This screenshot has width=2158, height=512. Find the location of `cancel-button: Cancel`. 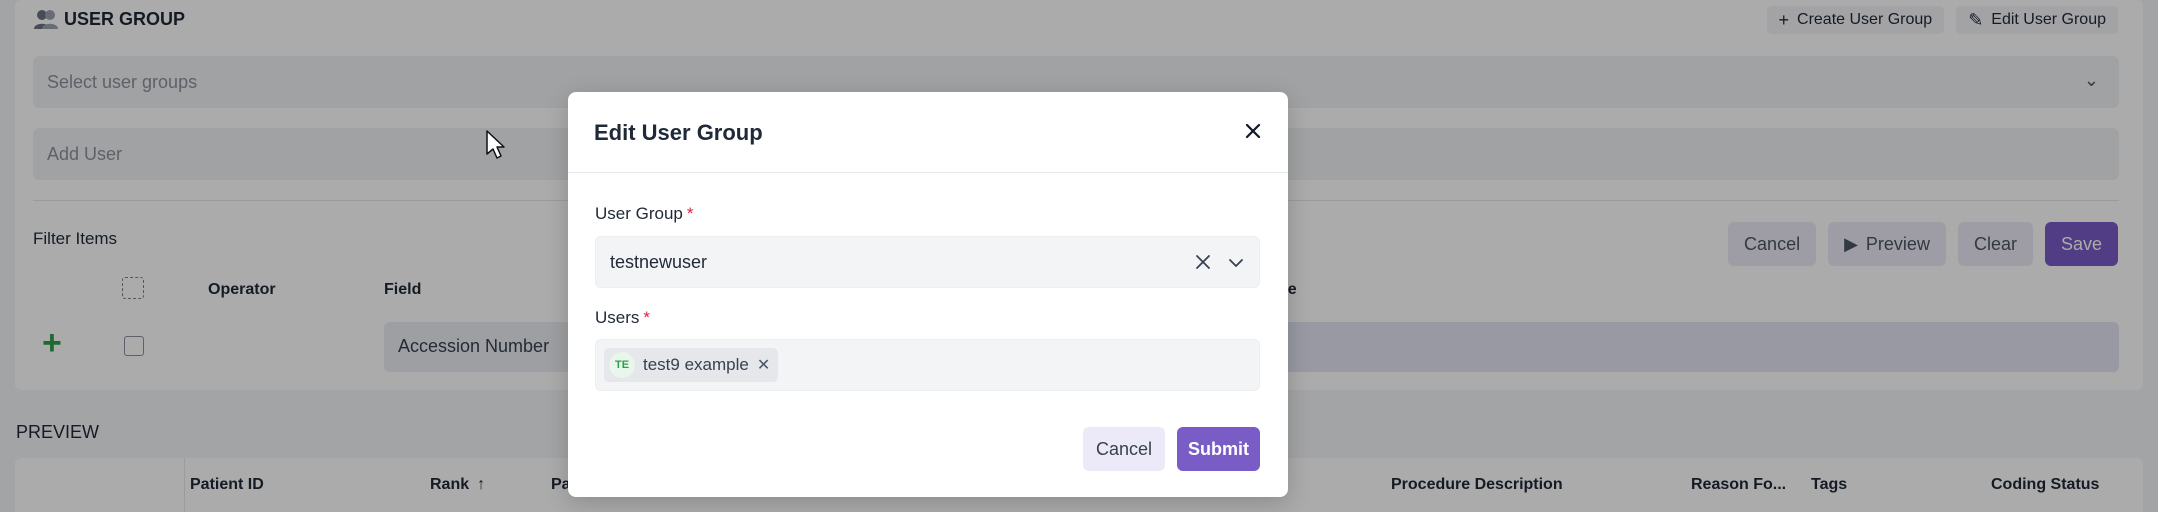

cancel-button: Cancel is located at coordinates (1124, 449).